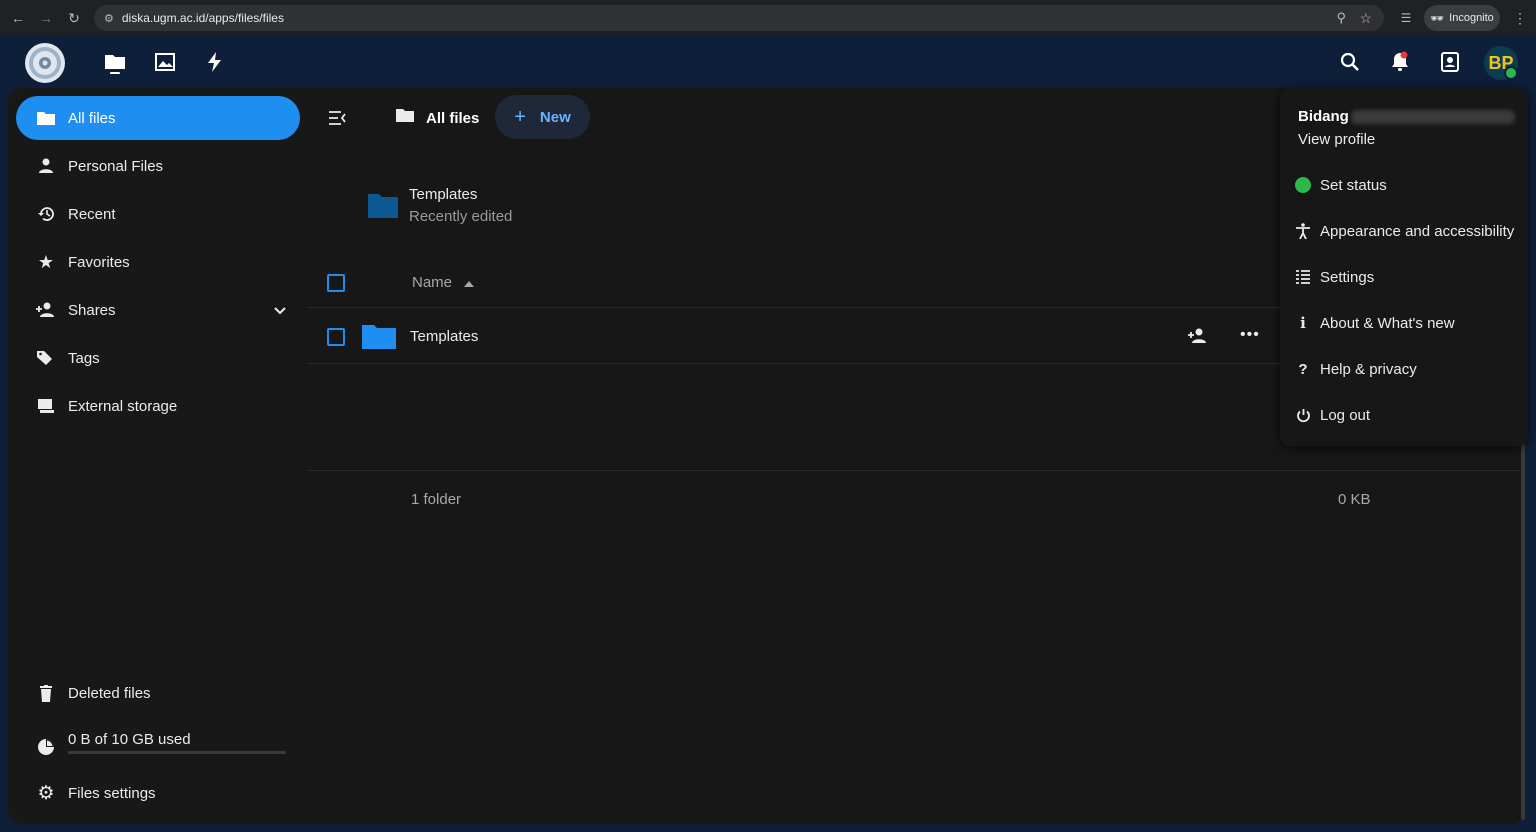 Image resolution: width=1536 pixels, height=832 pixels. What do you see at coordinates (46, 214) in the screenshot?
I see `history-icon` at bounding box center [46, 214].